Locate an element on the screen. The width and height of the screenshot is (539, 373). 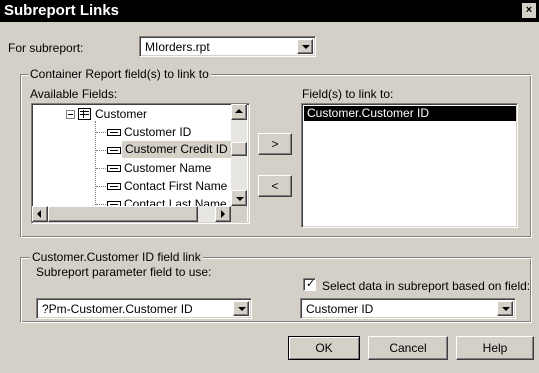
subreport-field-value: Customer ID is located at coordinates (340, 309).